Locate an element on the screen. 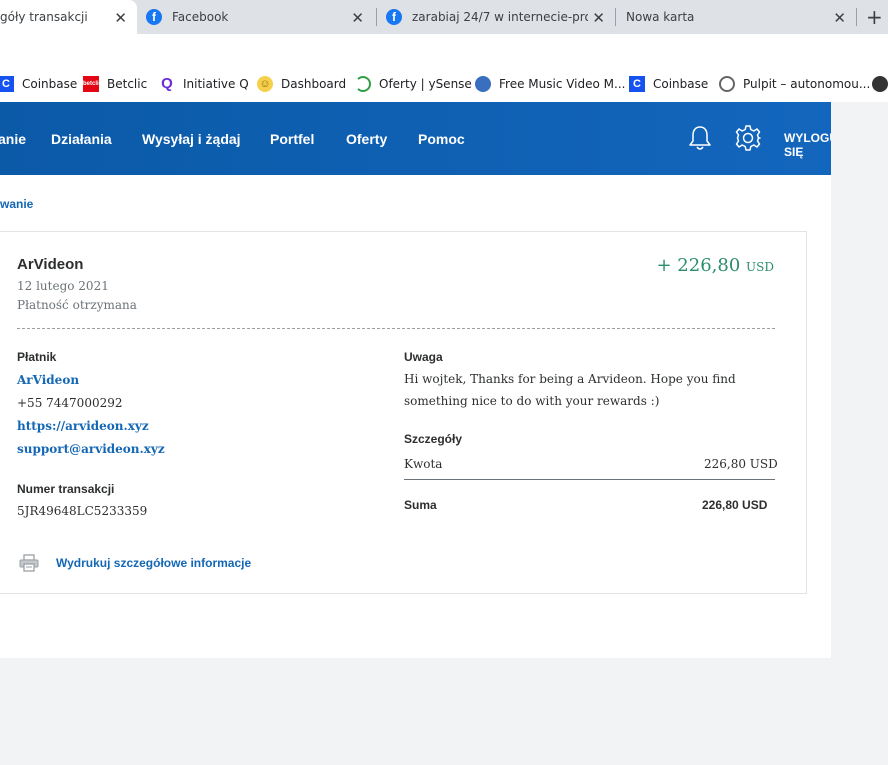  bookmark-label: Dashboard is located at coordinates (314, 84).